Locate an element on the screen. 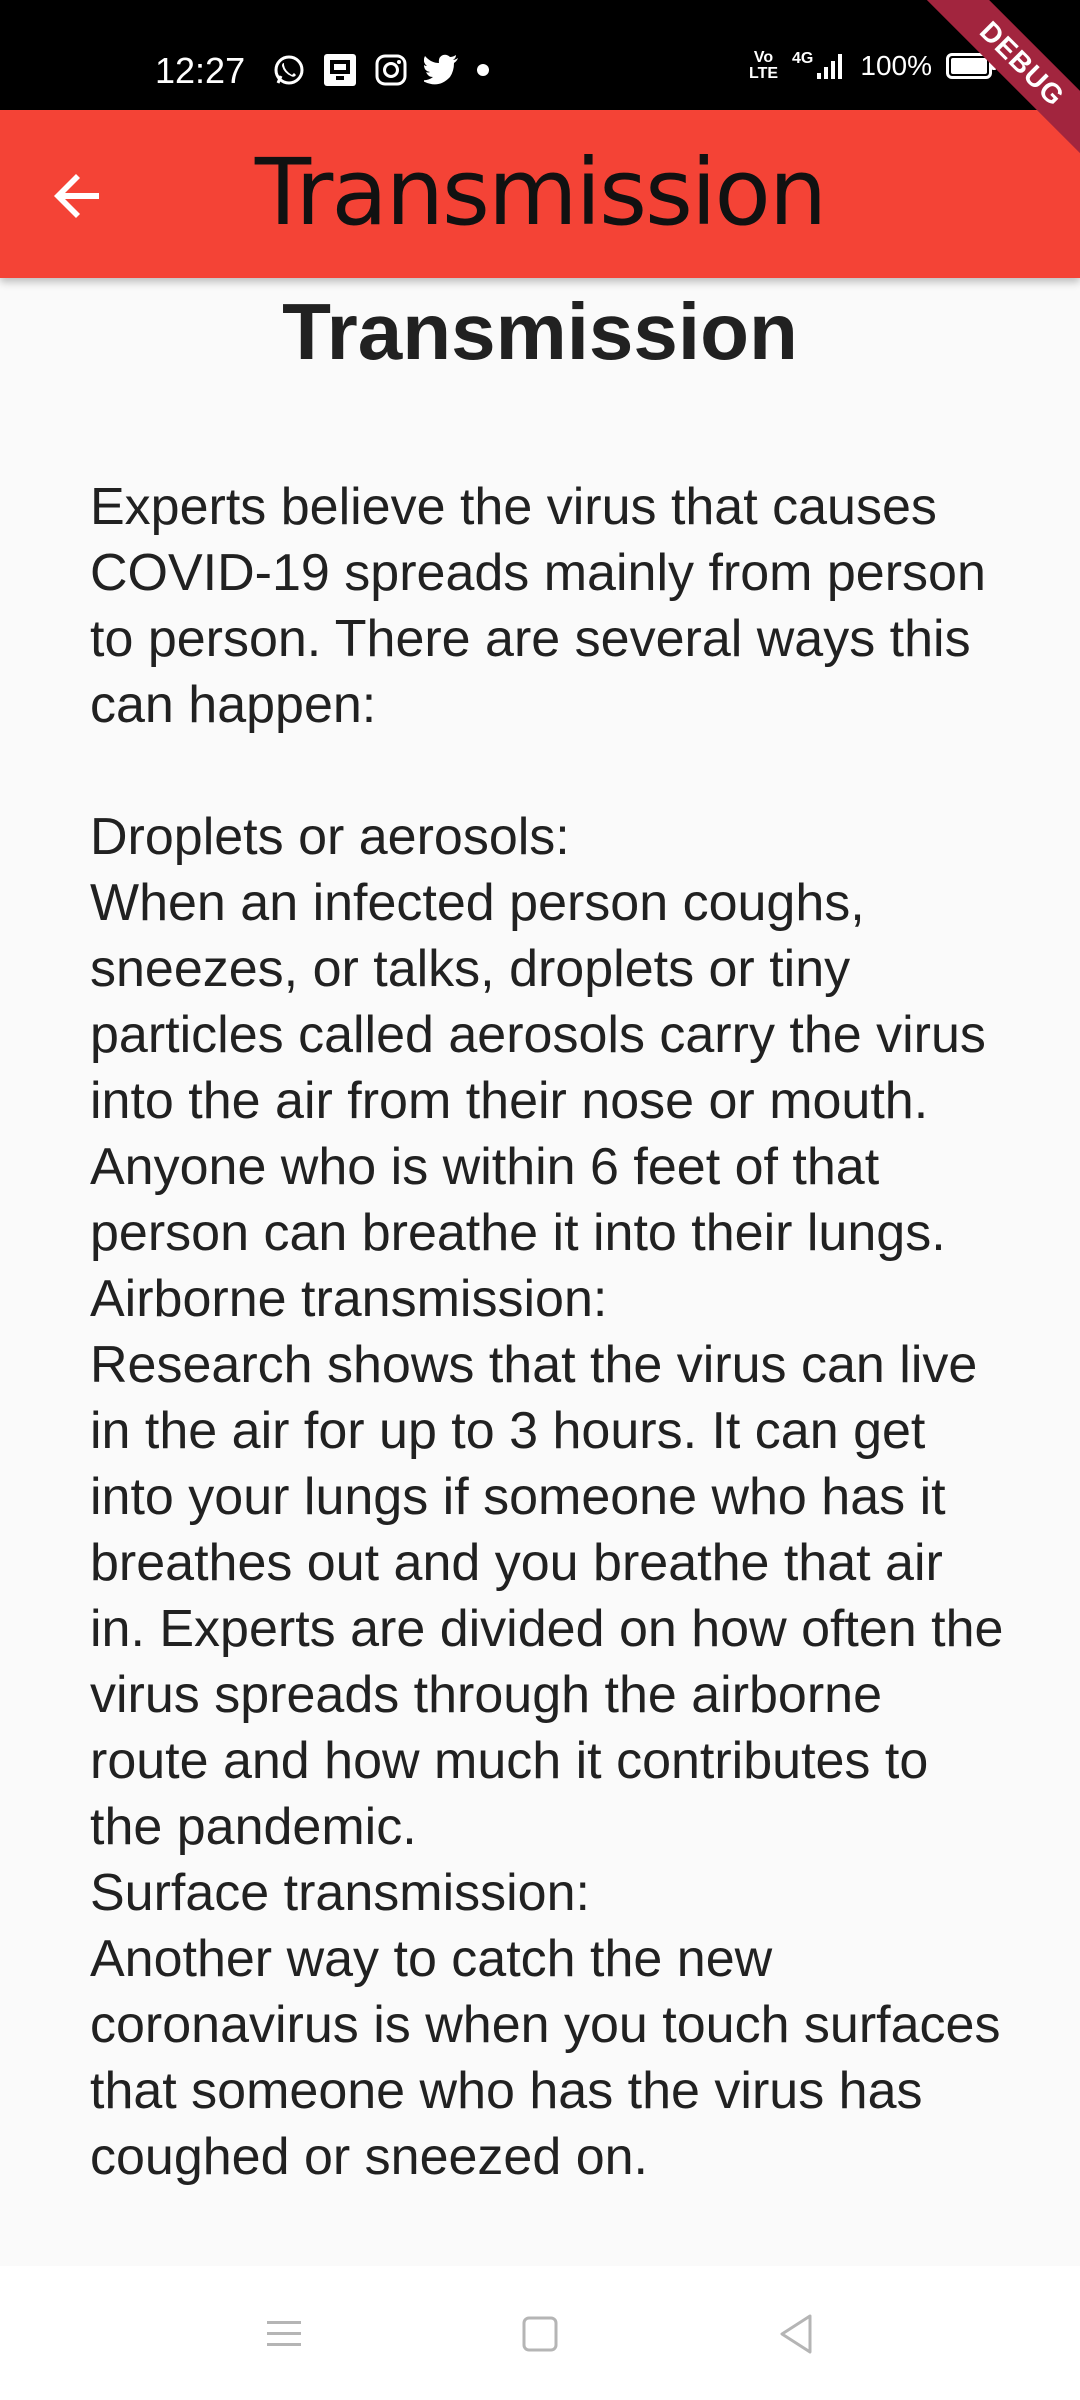  volte-indicator: Vo LTE is located at coordinates (764, 65).